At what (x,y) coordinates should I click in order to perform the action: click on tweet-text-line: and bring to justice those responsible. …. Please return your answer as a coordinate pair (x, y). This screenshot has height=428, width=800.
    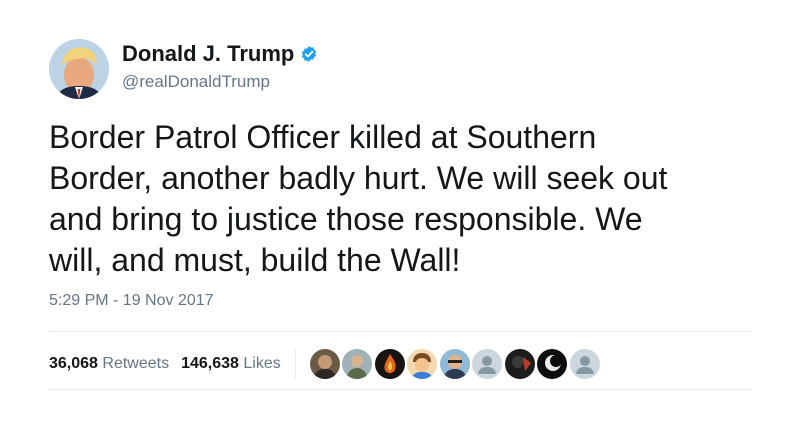
    Looking at the image, I should click on (346, 219).